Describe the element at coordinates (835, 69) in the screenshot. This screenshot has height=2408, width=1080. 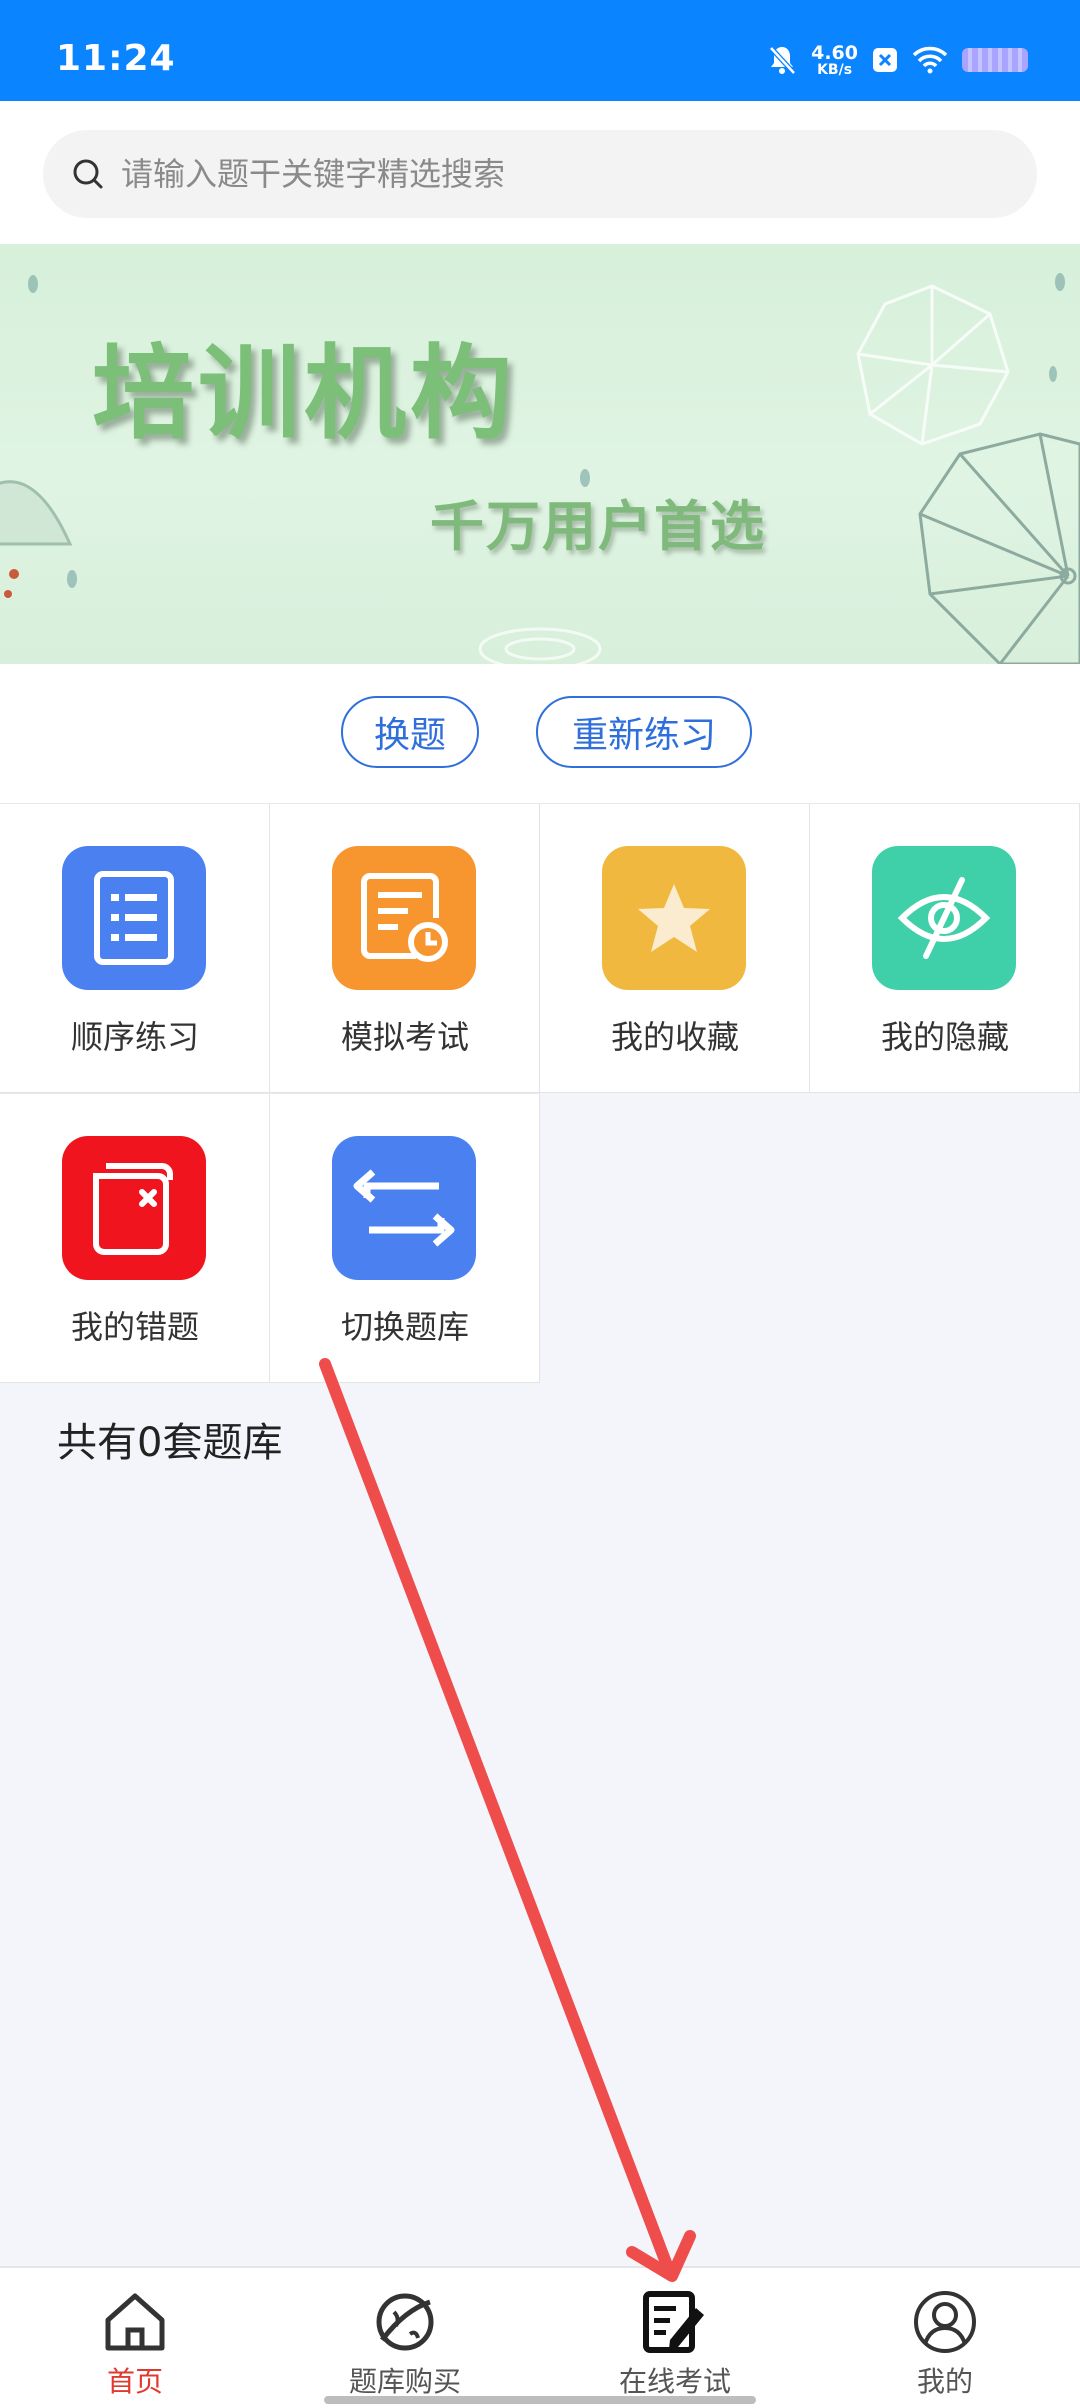
I see `network-speed-unit: KB/s` at that location.